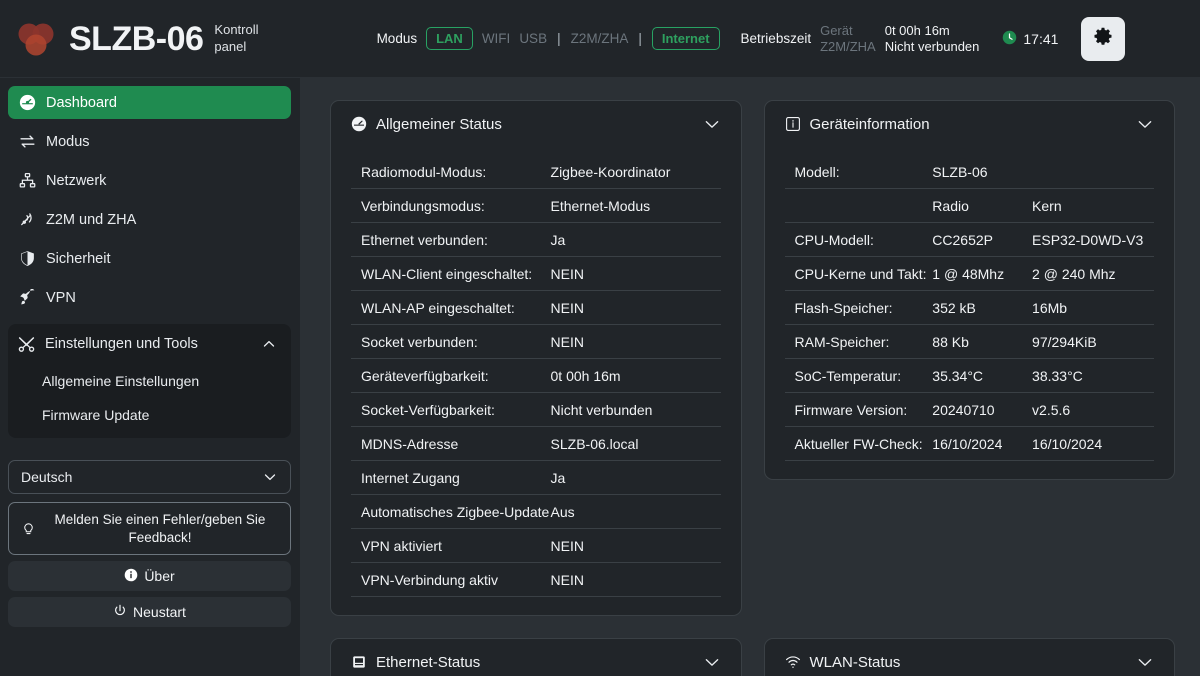 The image size is (1200, 676). Describe the element at coordinates (982, 341) in the screenshot. I see `row-value-radio: 88 Kb` at that location.